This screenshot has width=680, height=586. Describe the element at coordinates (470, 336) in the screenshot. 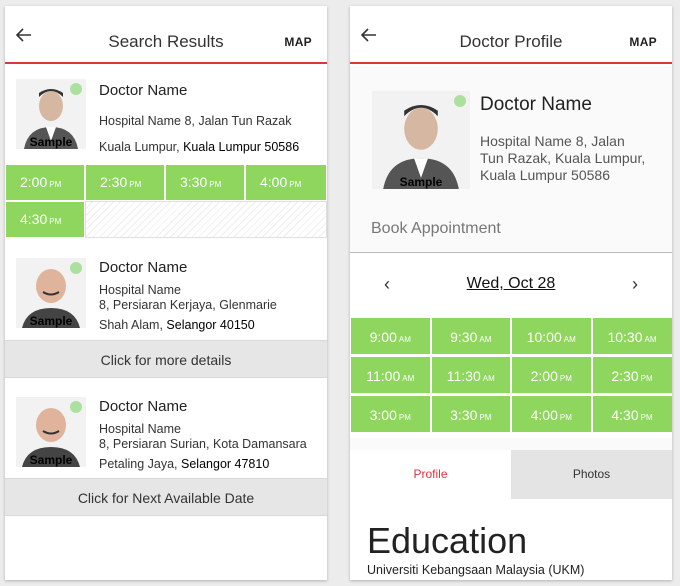

I see `time-slot: 9:30 AM` at that location.